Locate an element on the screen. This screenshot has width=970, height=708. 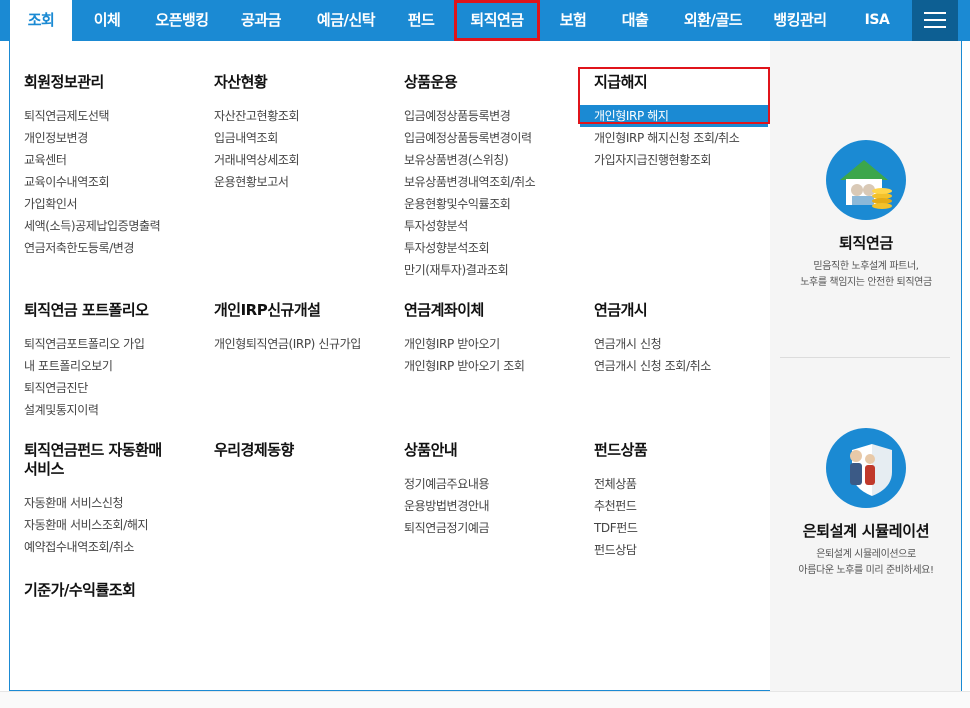
menu-link: 연금개시 신청 is located at coordinates (684, 344).